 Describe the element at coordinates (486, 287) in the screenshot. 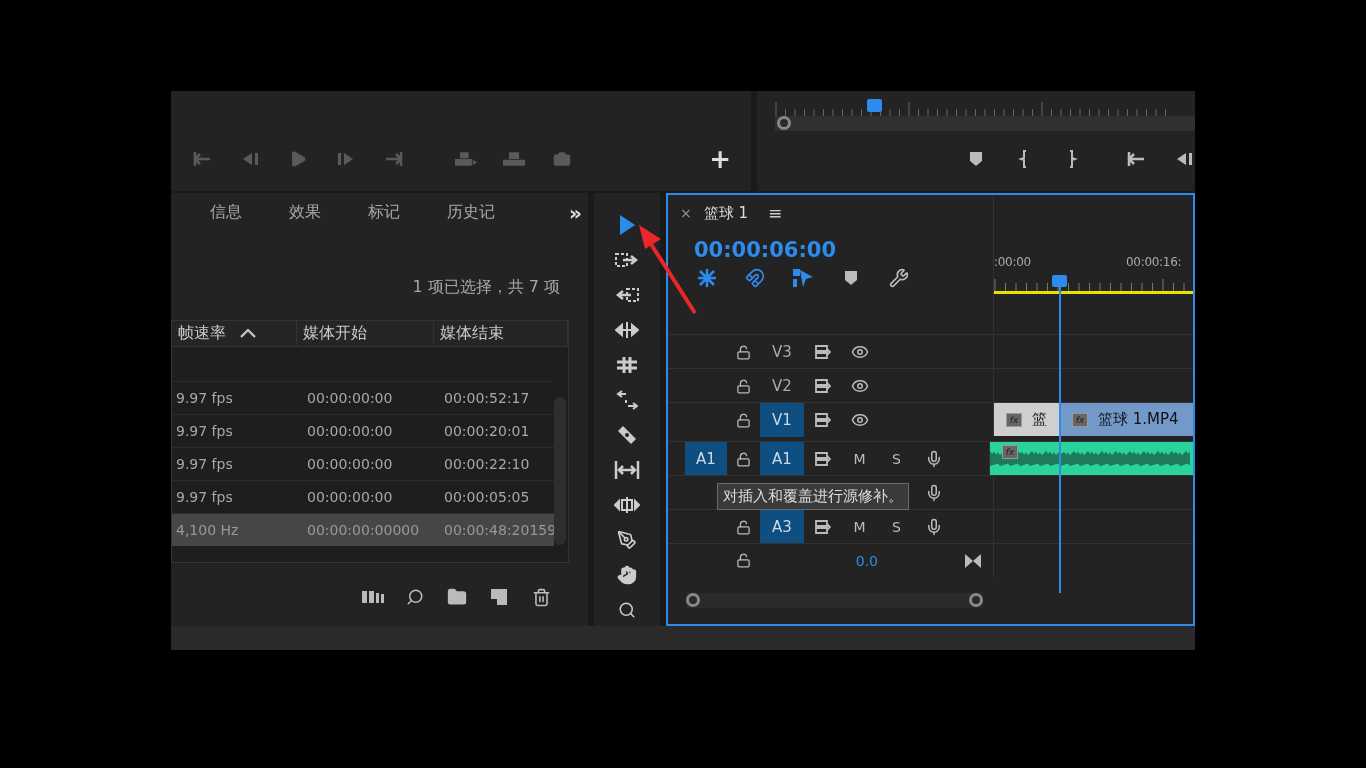

I see `selection-count: 1 项已选择，共 7 项` at that location.